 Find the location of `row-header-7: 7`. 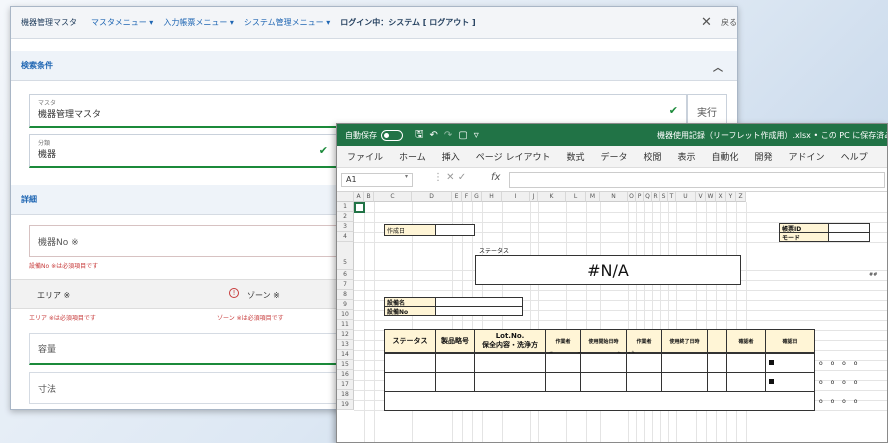

row-header-7: 7 is located at coordinates (345, 285).